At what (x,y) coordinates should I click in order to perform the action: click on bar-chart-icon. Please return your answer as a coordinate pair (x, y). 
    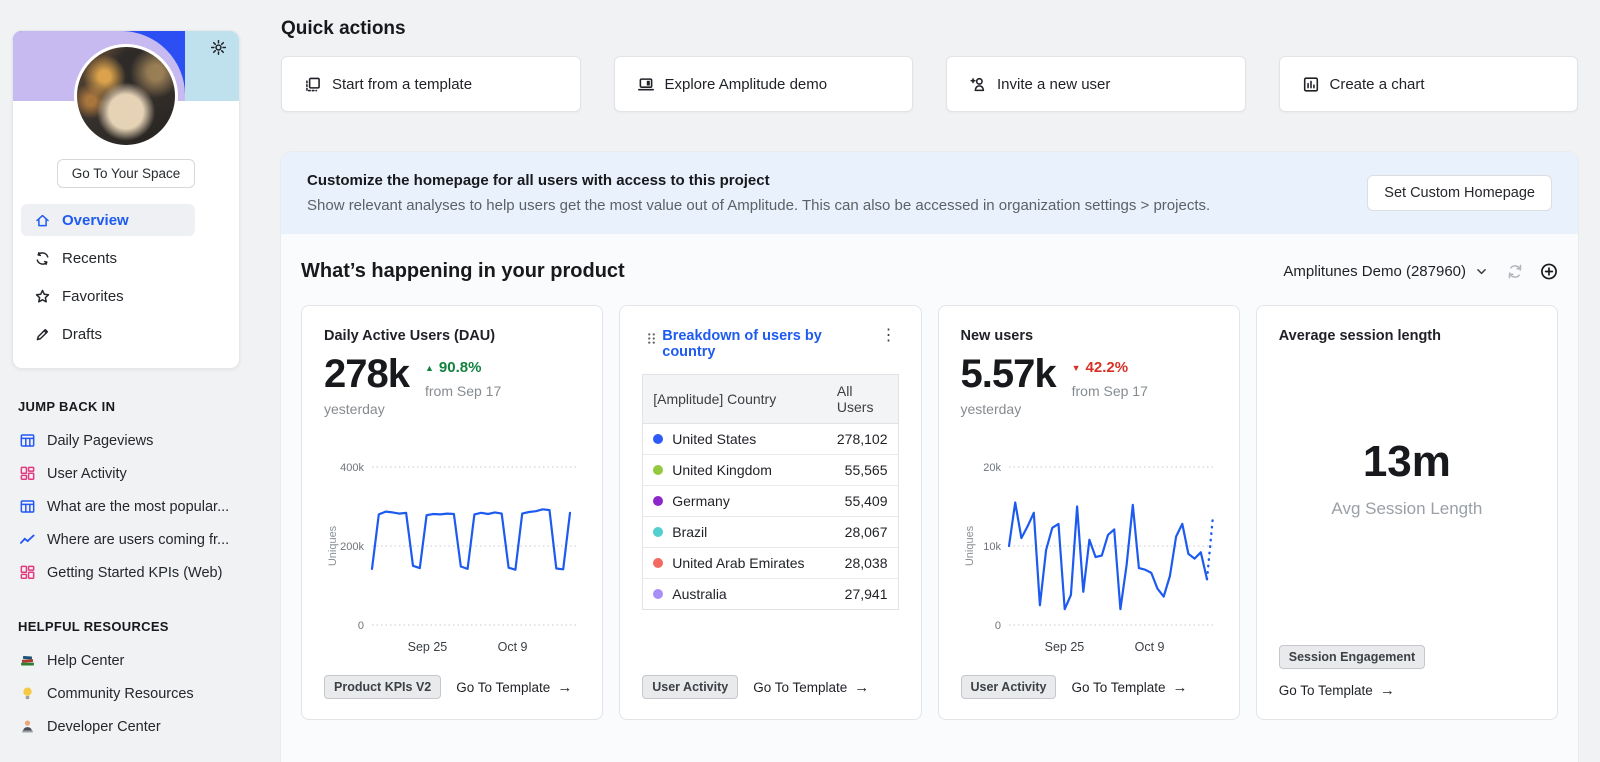
    Looking at the image, I should click on (1311, 84).